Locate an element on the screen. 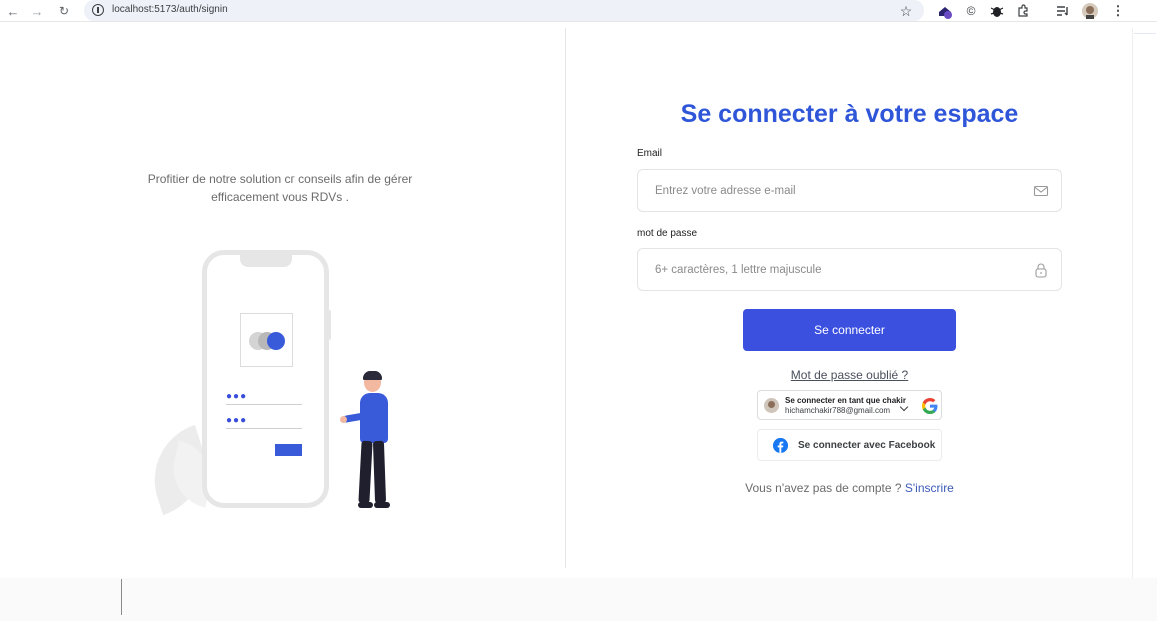 This screenshot has width=1157, height=621. extension-icon is located at coordinates (945, 11).